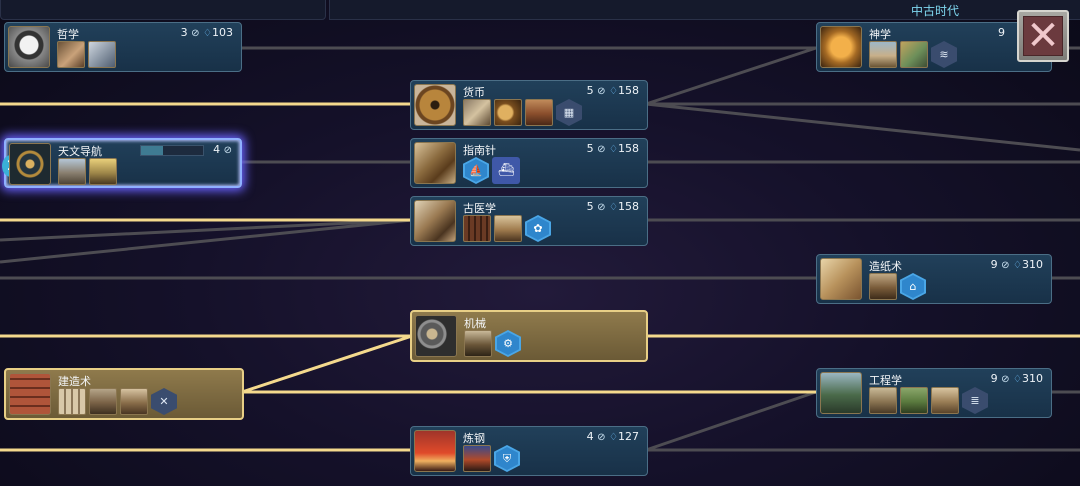 This screenshot has width=1080, height=486. I want to click on tech-portrait-paper, so click(841, 279).